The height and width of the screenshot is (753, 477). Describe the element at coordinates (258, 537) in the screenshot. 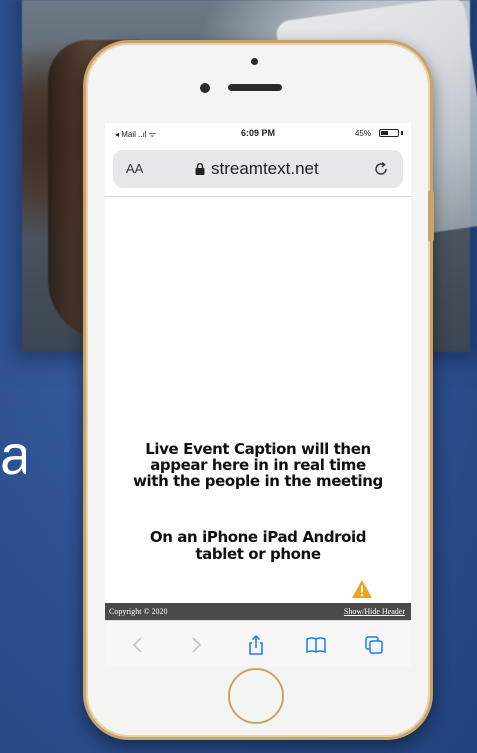

I see `caption-line: On an iPhone iPad Android` at that location.